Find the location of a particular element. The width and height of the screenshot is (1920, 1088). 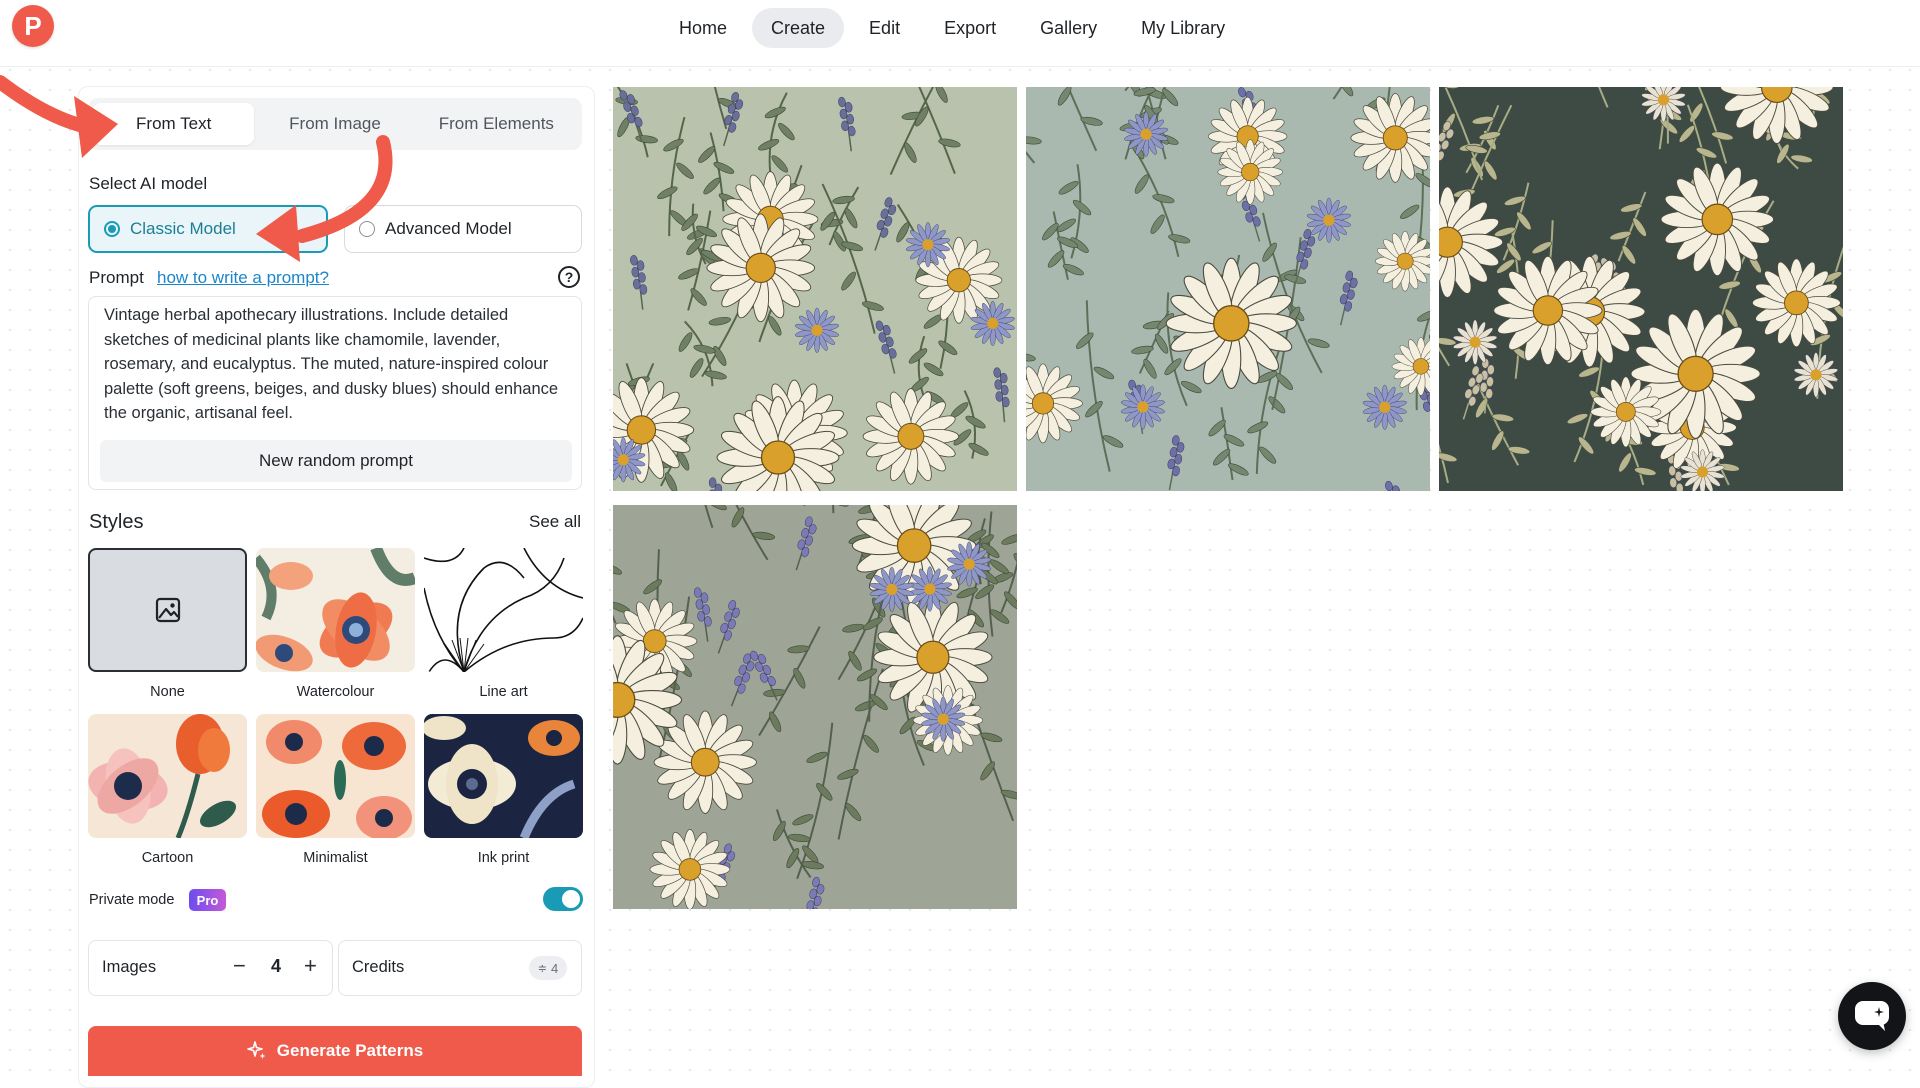

style-cartoon: Cartoon is located at coordinates (167, 790).